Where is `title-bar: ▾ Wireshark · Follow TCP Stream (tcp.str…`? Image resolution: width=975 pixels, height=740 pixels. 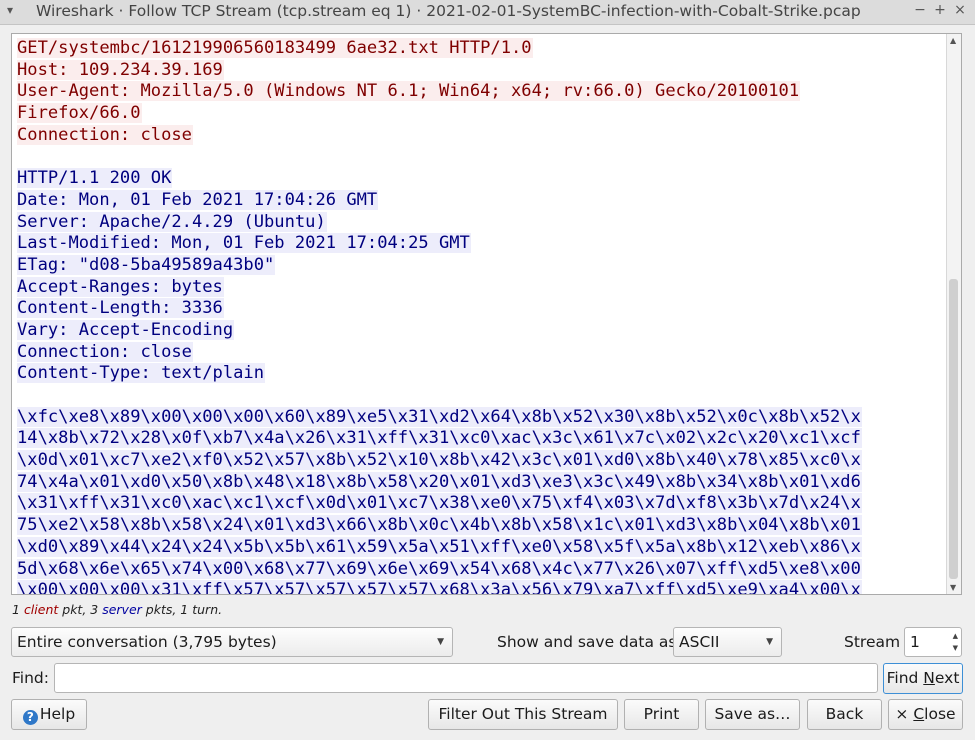
title-bar: ▾ Wireshark · Follow TCP Stream (tcp.str… is located at coordinates (487, 12).